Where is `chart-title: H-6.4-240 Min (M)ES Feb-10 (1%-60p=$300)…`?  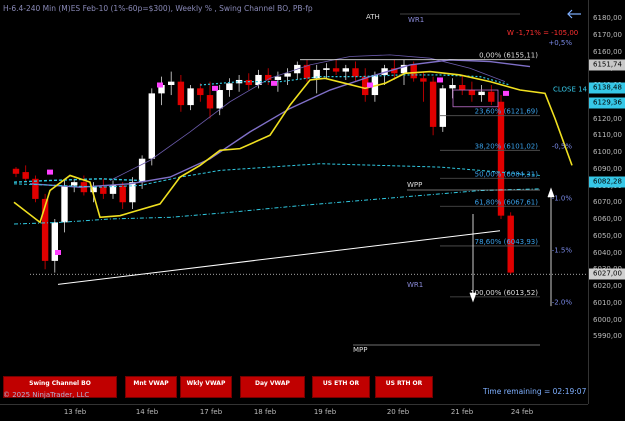 chart-title: H-6.4-240 Min (M)ES Feb-10 (1%-60p=$300)… is located at coordinates (158, 8).